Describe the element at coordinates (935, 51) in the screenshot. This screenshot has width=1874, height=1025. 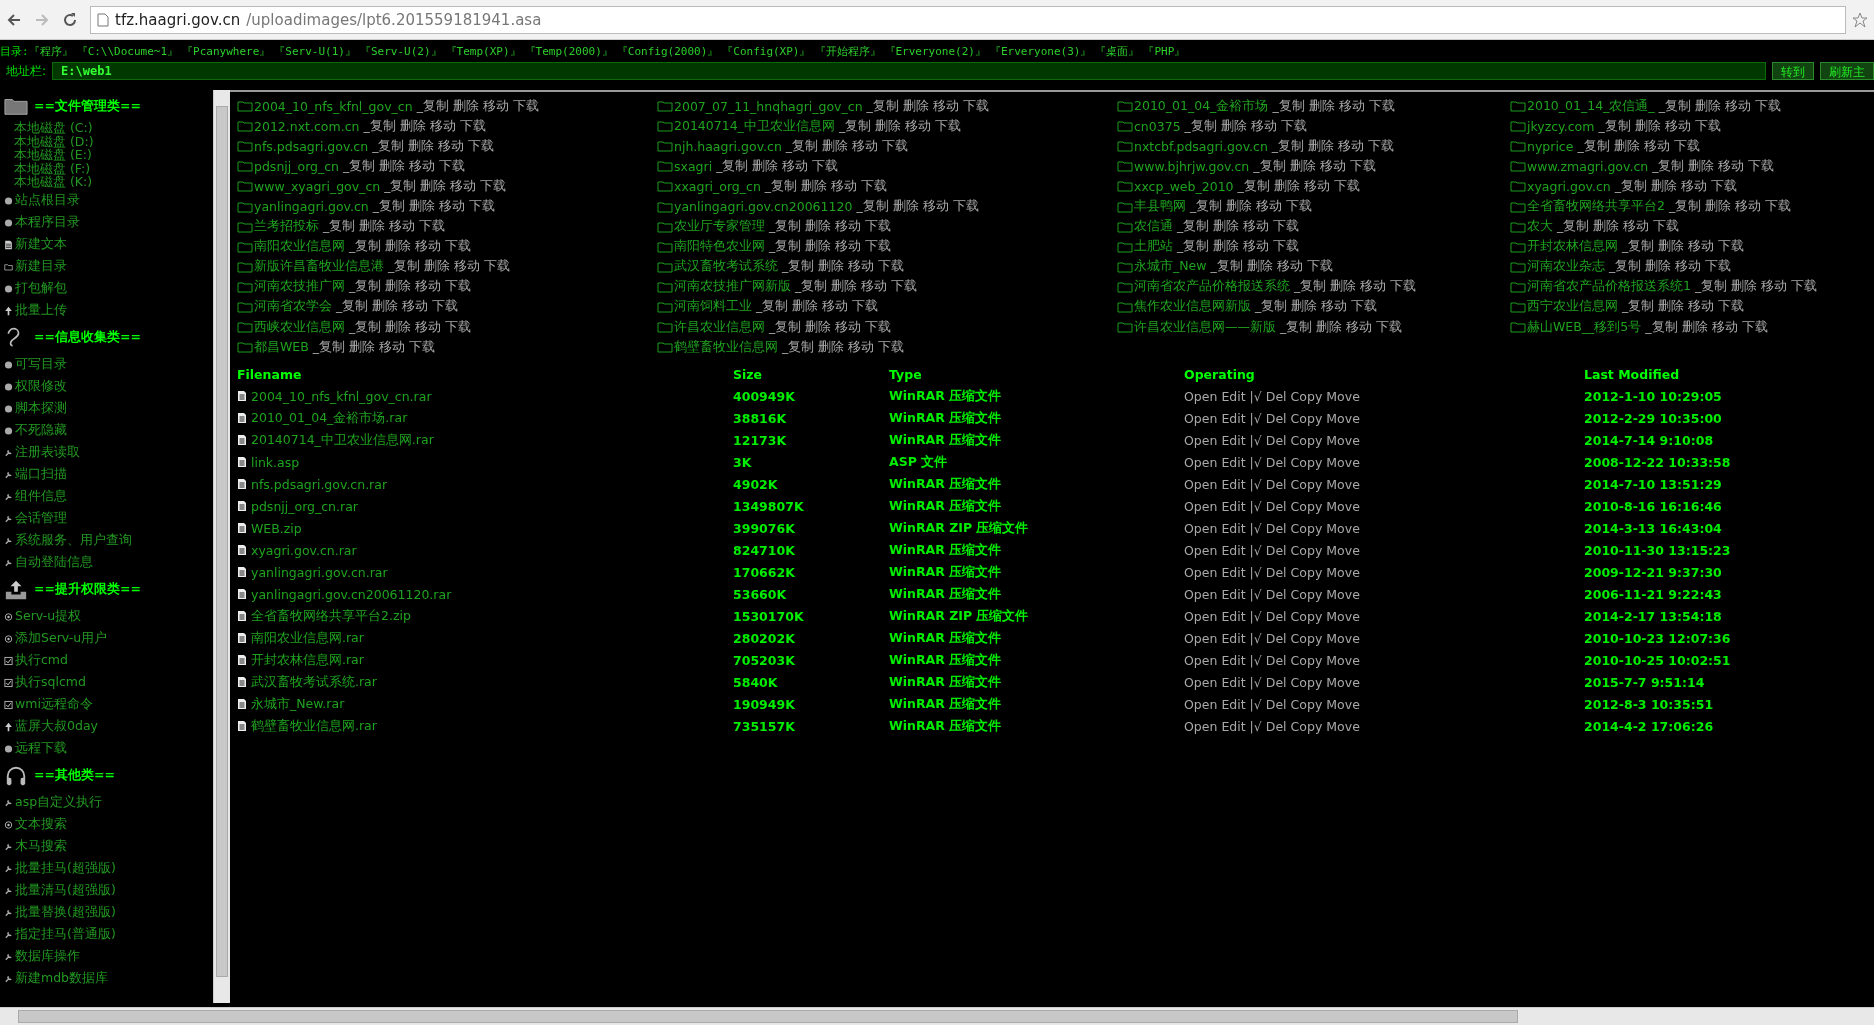
I see `directory-link: 『Erveryone(2)』` at that location.